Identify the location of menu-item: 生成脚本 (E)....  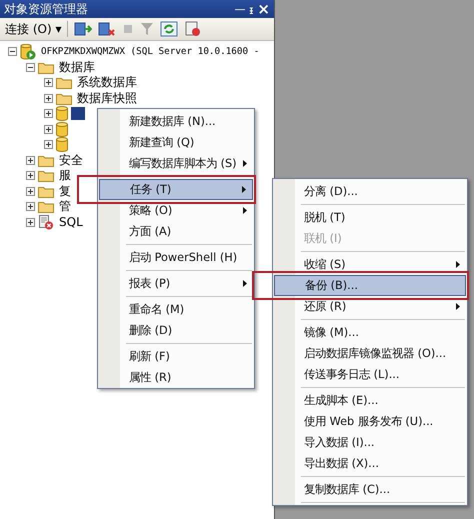
(370, 400).